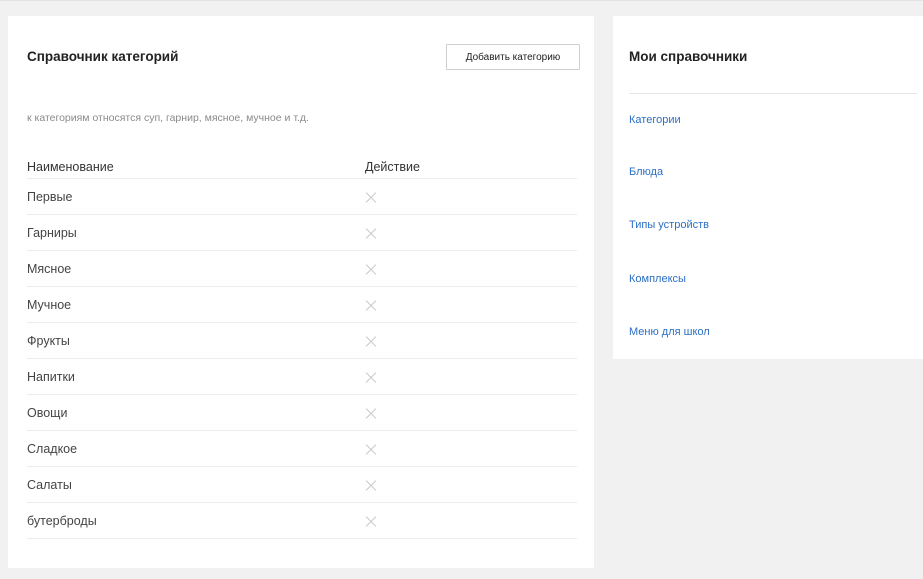 This screenshot has height=579, width=923. What do you see at coordinates (657, 279) in the screenshot?
I see `sidebar-link-complexes: Комплексы` at bounding box center [657, 279].